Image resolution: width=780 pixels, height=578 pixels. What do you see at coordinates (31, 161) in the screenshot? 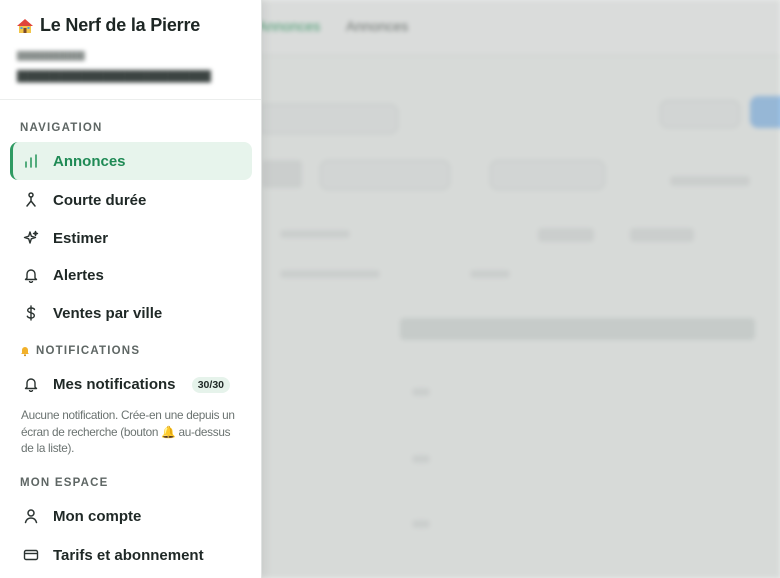
I see `bar-chart-icon` at bounding box center [31, 161].